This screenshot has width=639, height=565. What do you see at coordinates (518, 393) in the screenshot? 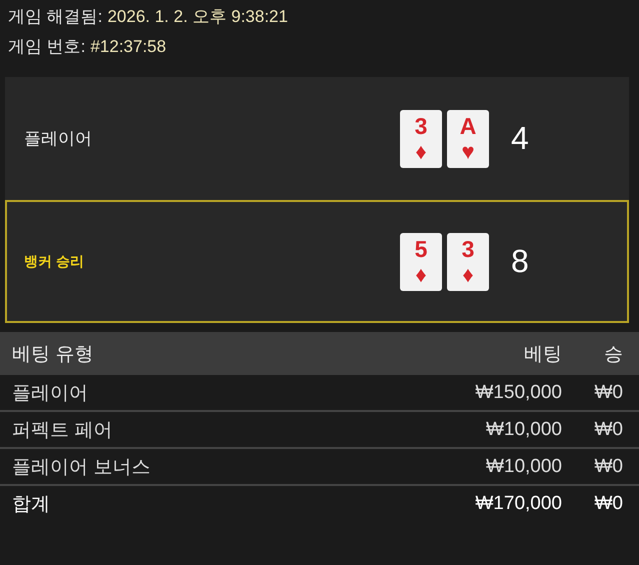
I see `table-cell-text: ₩150,000` at bounding box center [518, 393].